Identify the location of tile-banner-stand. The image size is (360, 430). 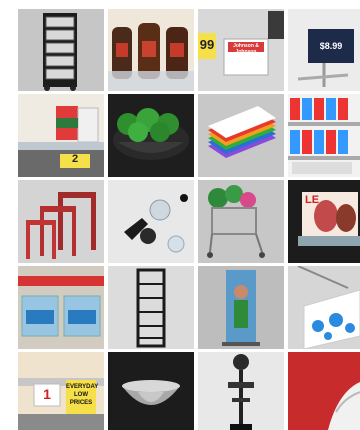
(241, 307).